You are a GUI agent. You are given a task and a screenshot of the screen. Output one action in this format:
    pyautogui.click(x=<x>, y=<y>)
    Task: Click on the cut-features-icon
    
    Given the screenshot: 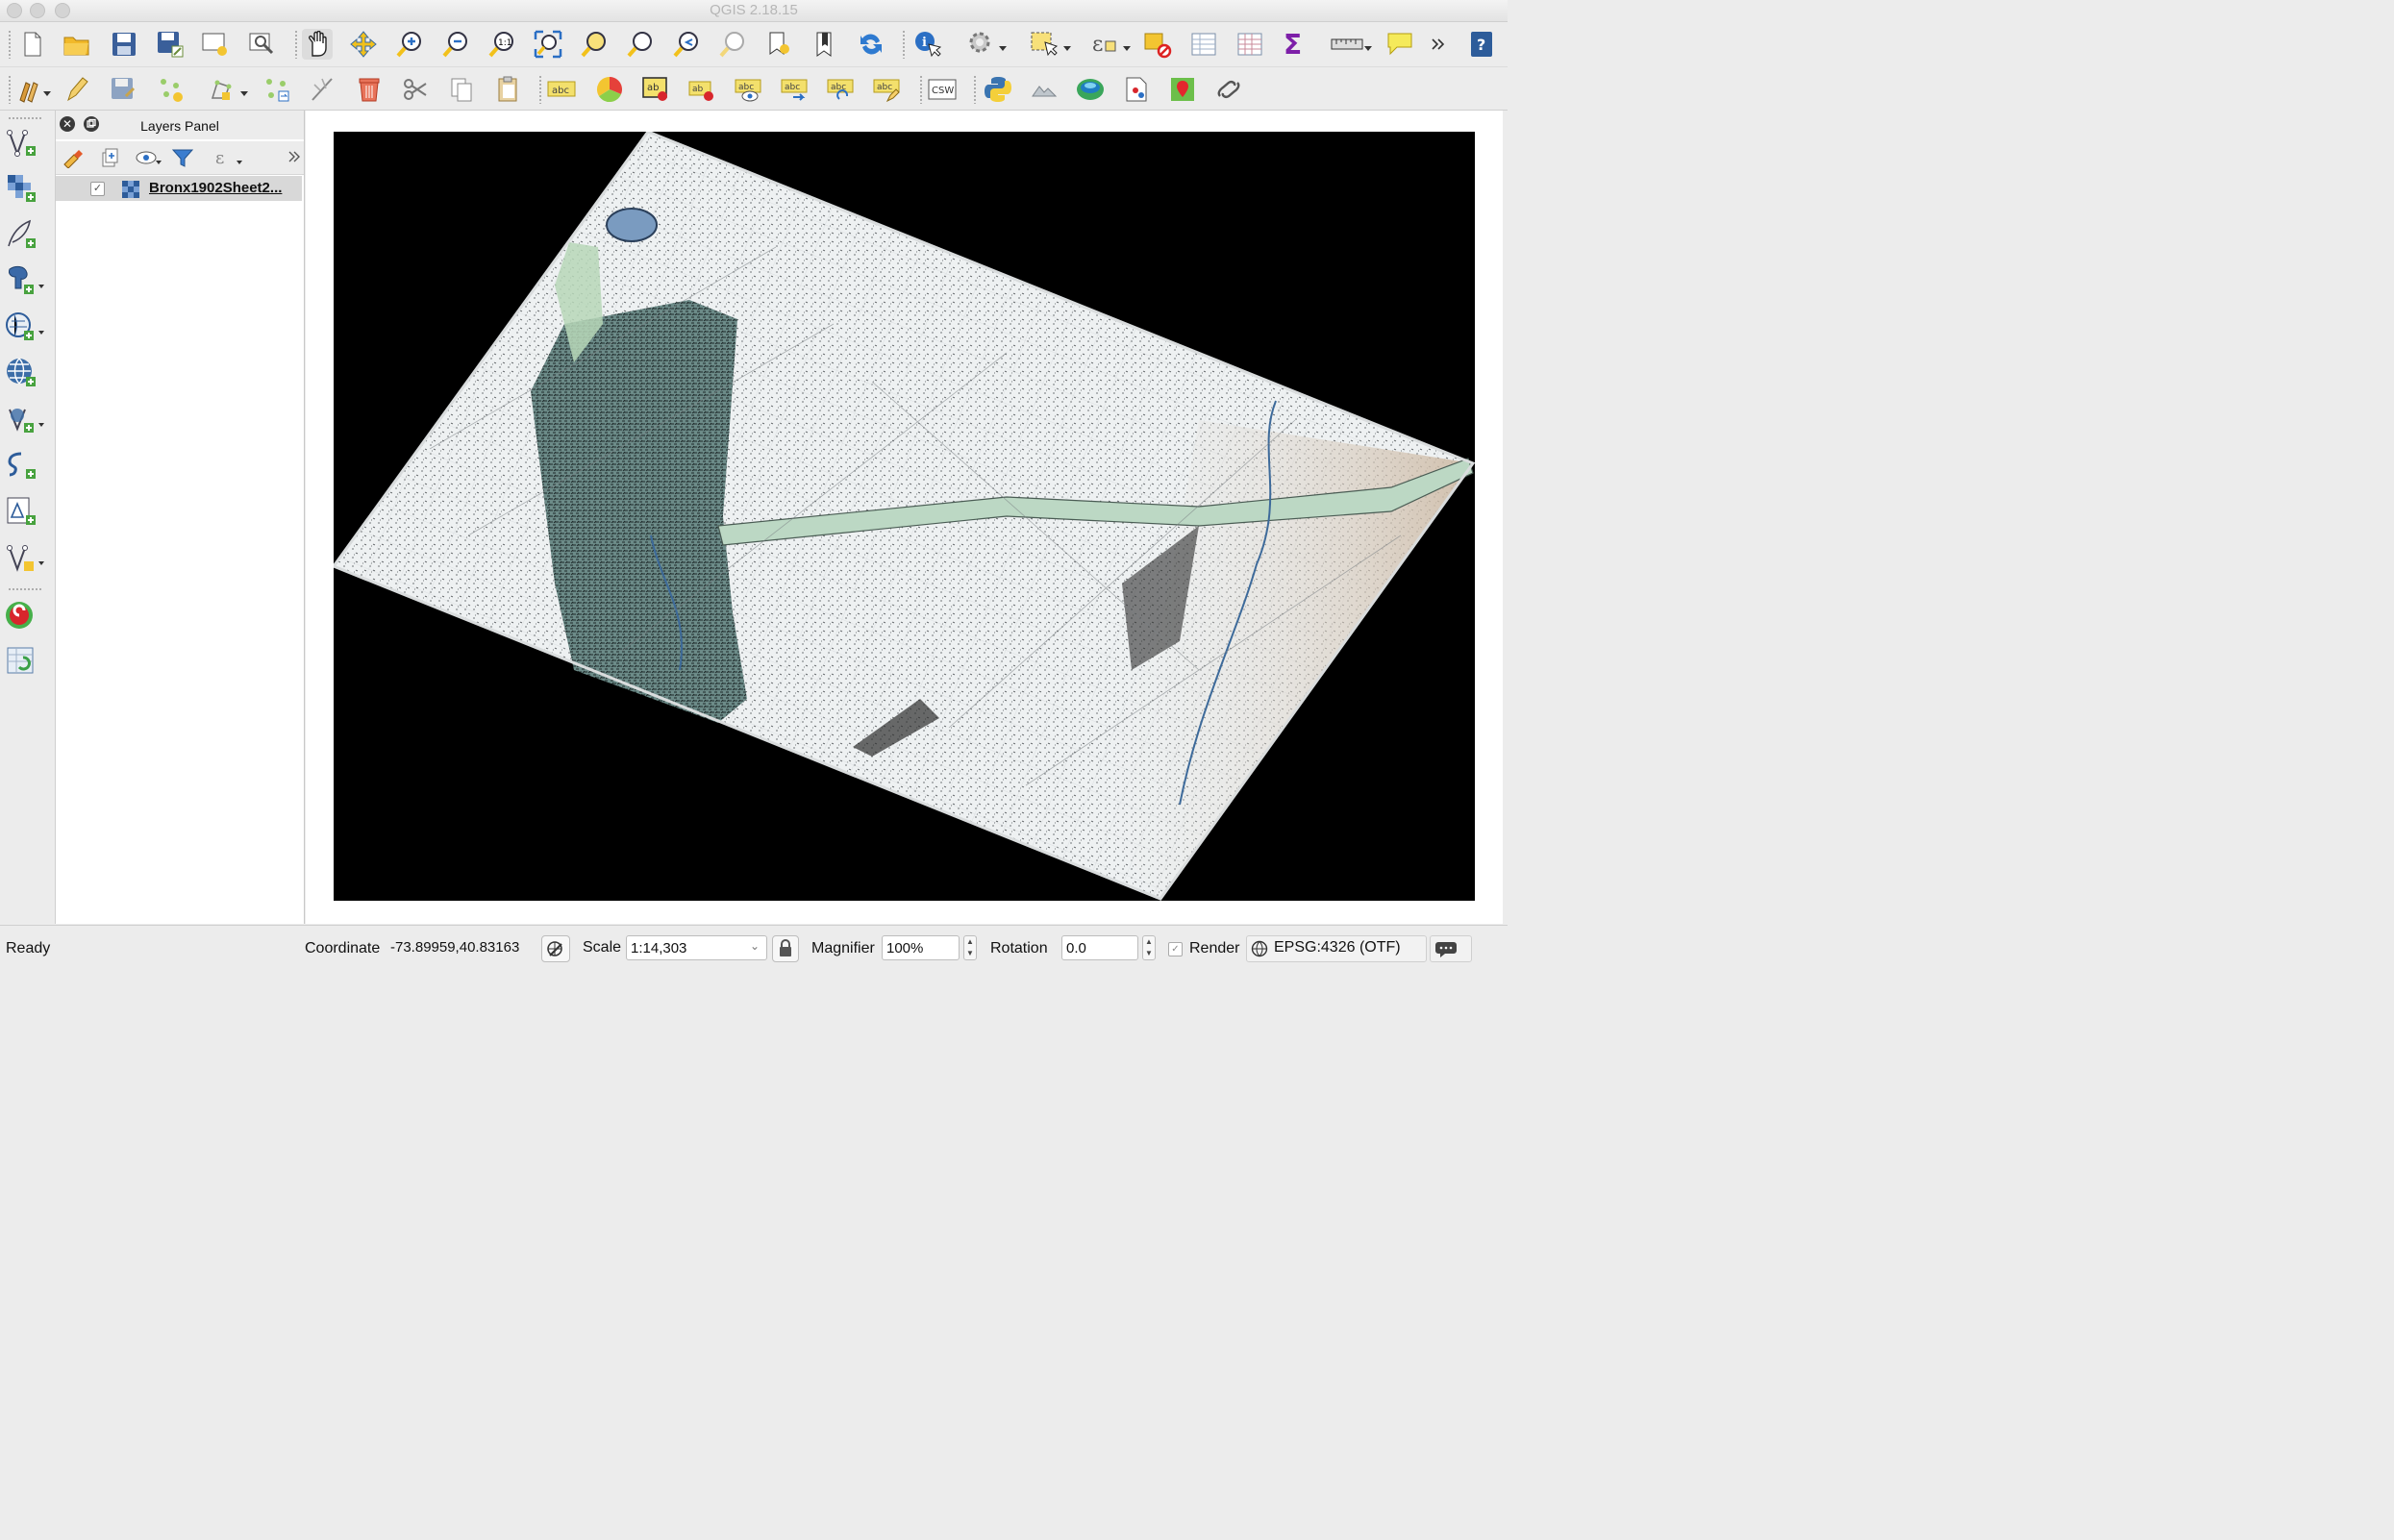 What is the action you would take?
    pyautogui.click(x=415, y=89)
    